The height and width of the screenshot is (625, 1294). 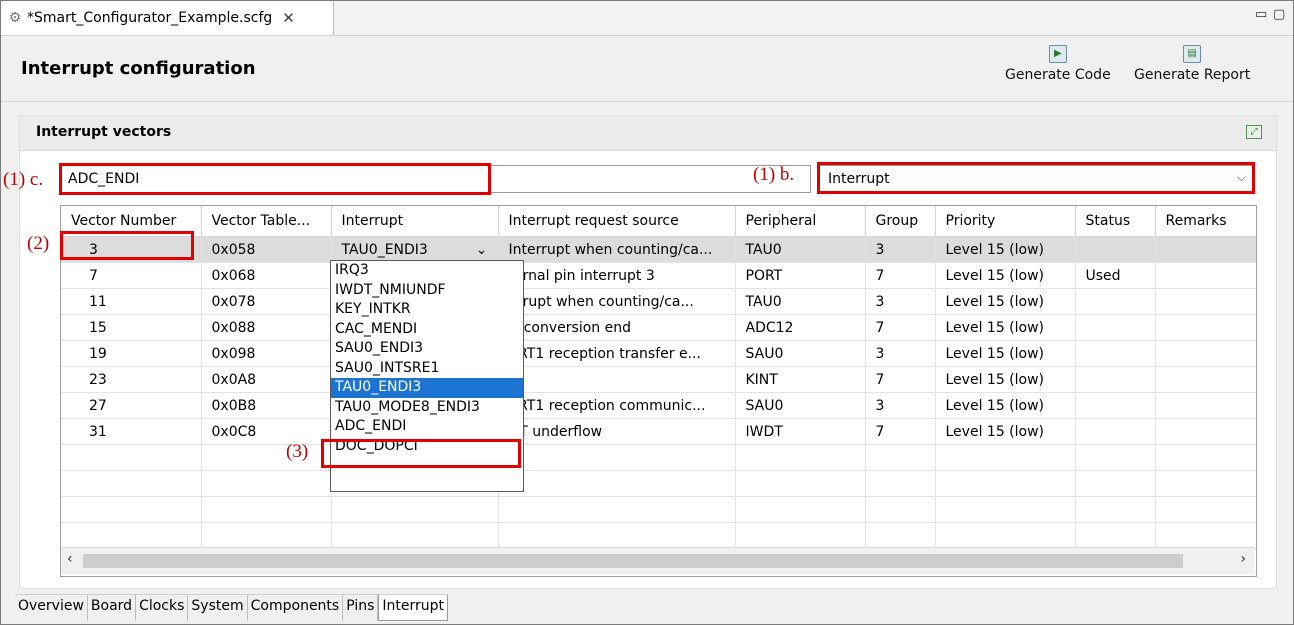 I want to click on cell-vector-number: 27, so click(x=131, y=405).